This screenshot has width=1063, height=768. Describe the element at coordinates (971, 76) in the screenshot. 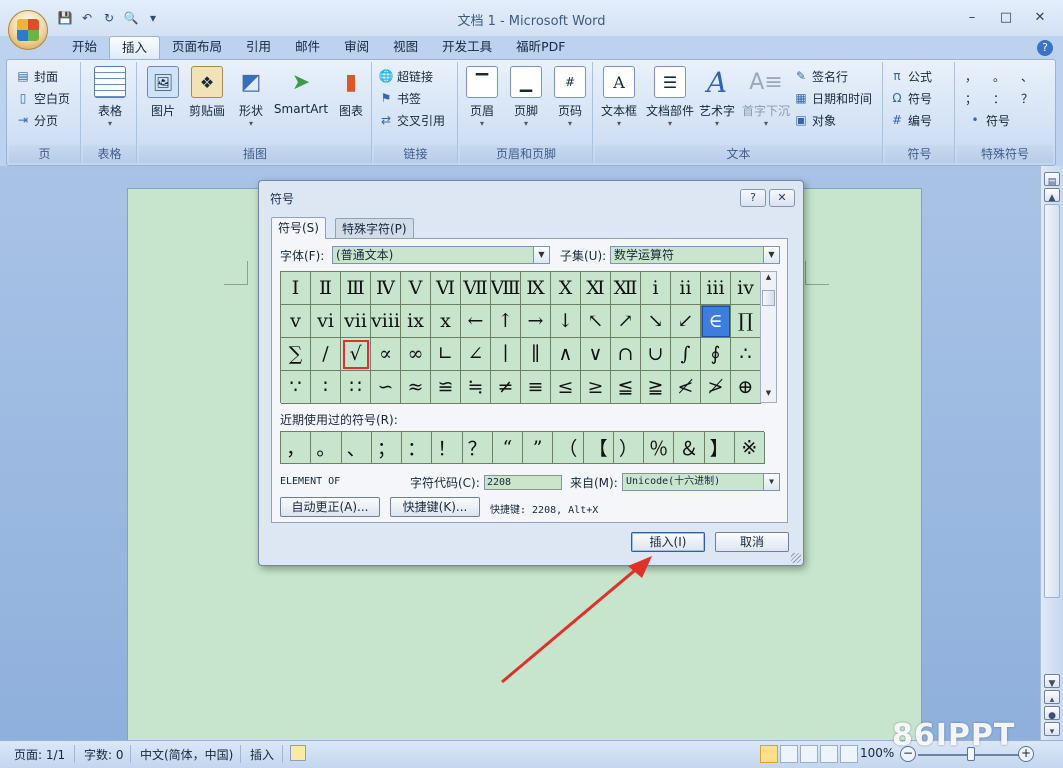

I see `special-symbol: ，` at that location.